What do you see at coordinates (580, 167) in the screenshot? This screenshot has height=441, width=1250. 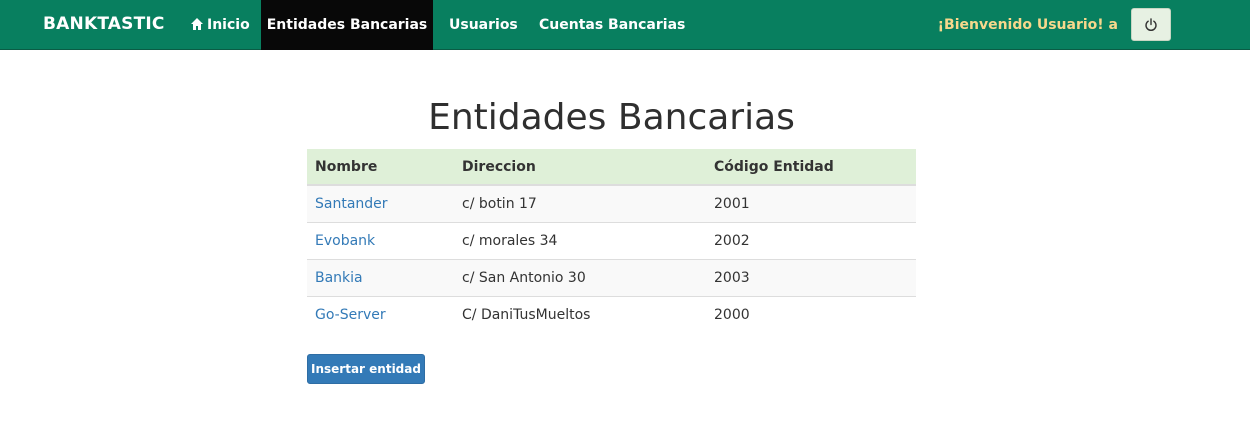 I see `column-header-direccion: Direccion` at bounding box center [580, 167].